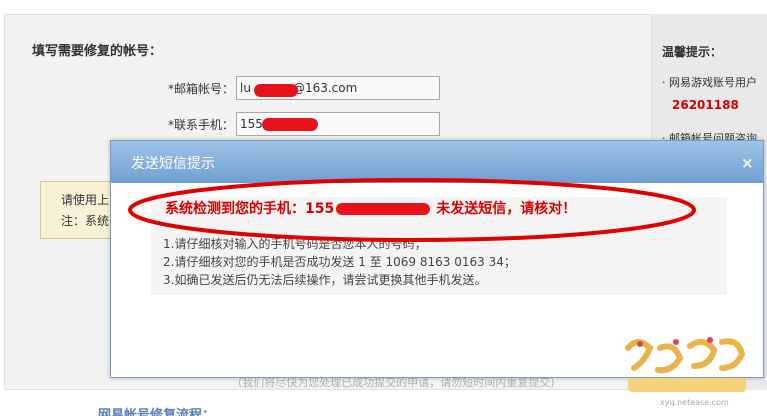  What do you see at coordinates (251, 124) in the screenshot?
I see `phone-prefix: 155` at bounding box center [251, 124].